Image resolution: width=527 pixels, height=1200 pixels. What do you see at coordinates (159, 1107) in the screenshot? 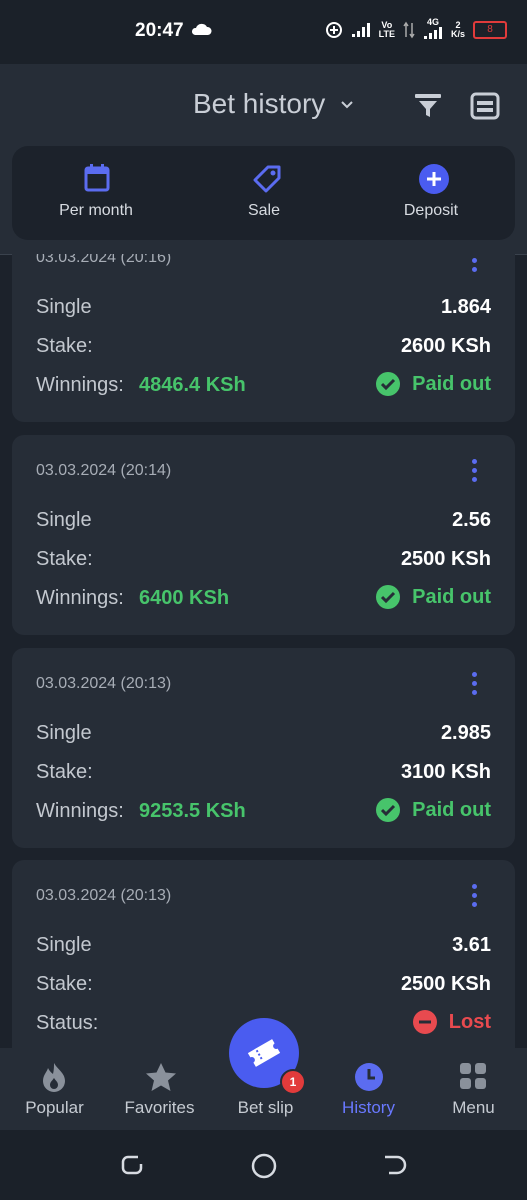
I see `nav-favorites-label: Favorites` at bounding box center [159, 1107].